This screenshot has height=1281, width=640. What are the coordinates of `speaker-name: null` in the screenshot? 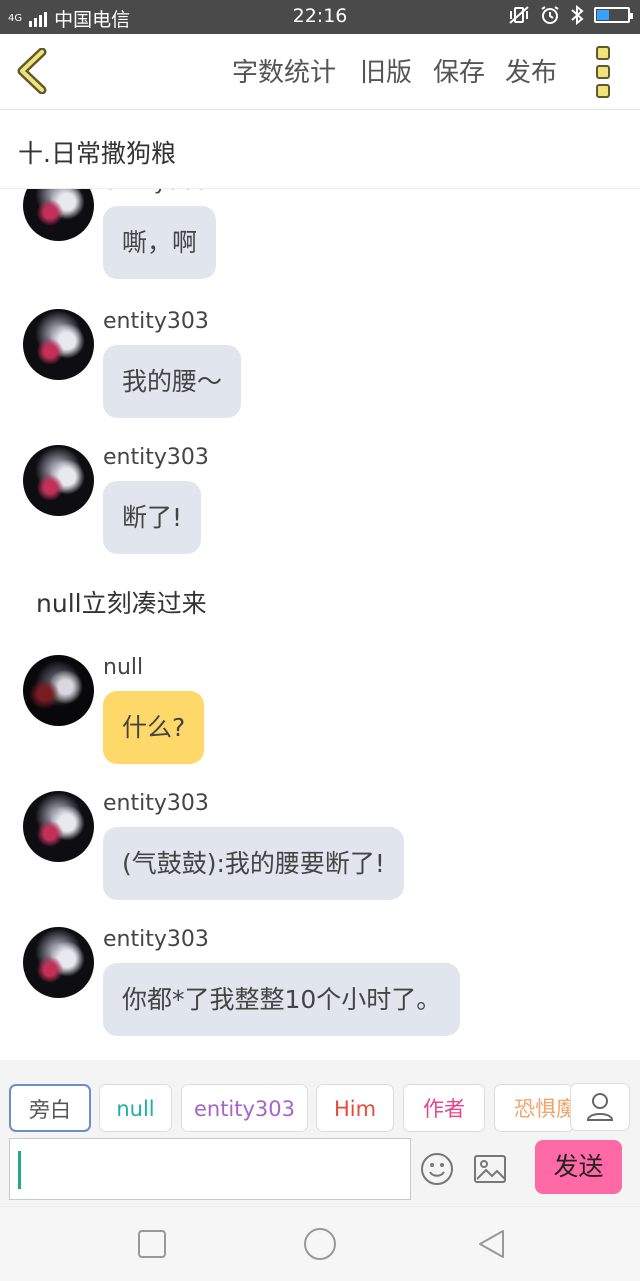 It's located at (123, 667).